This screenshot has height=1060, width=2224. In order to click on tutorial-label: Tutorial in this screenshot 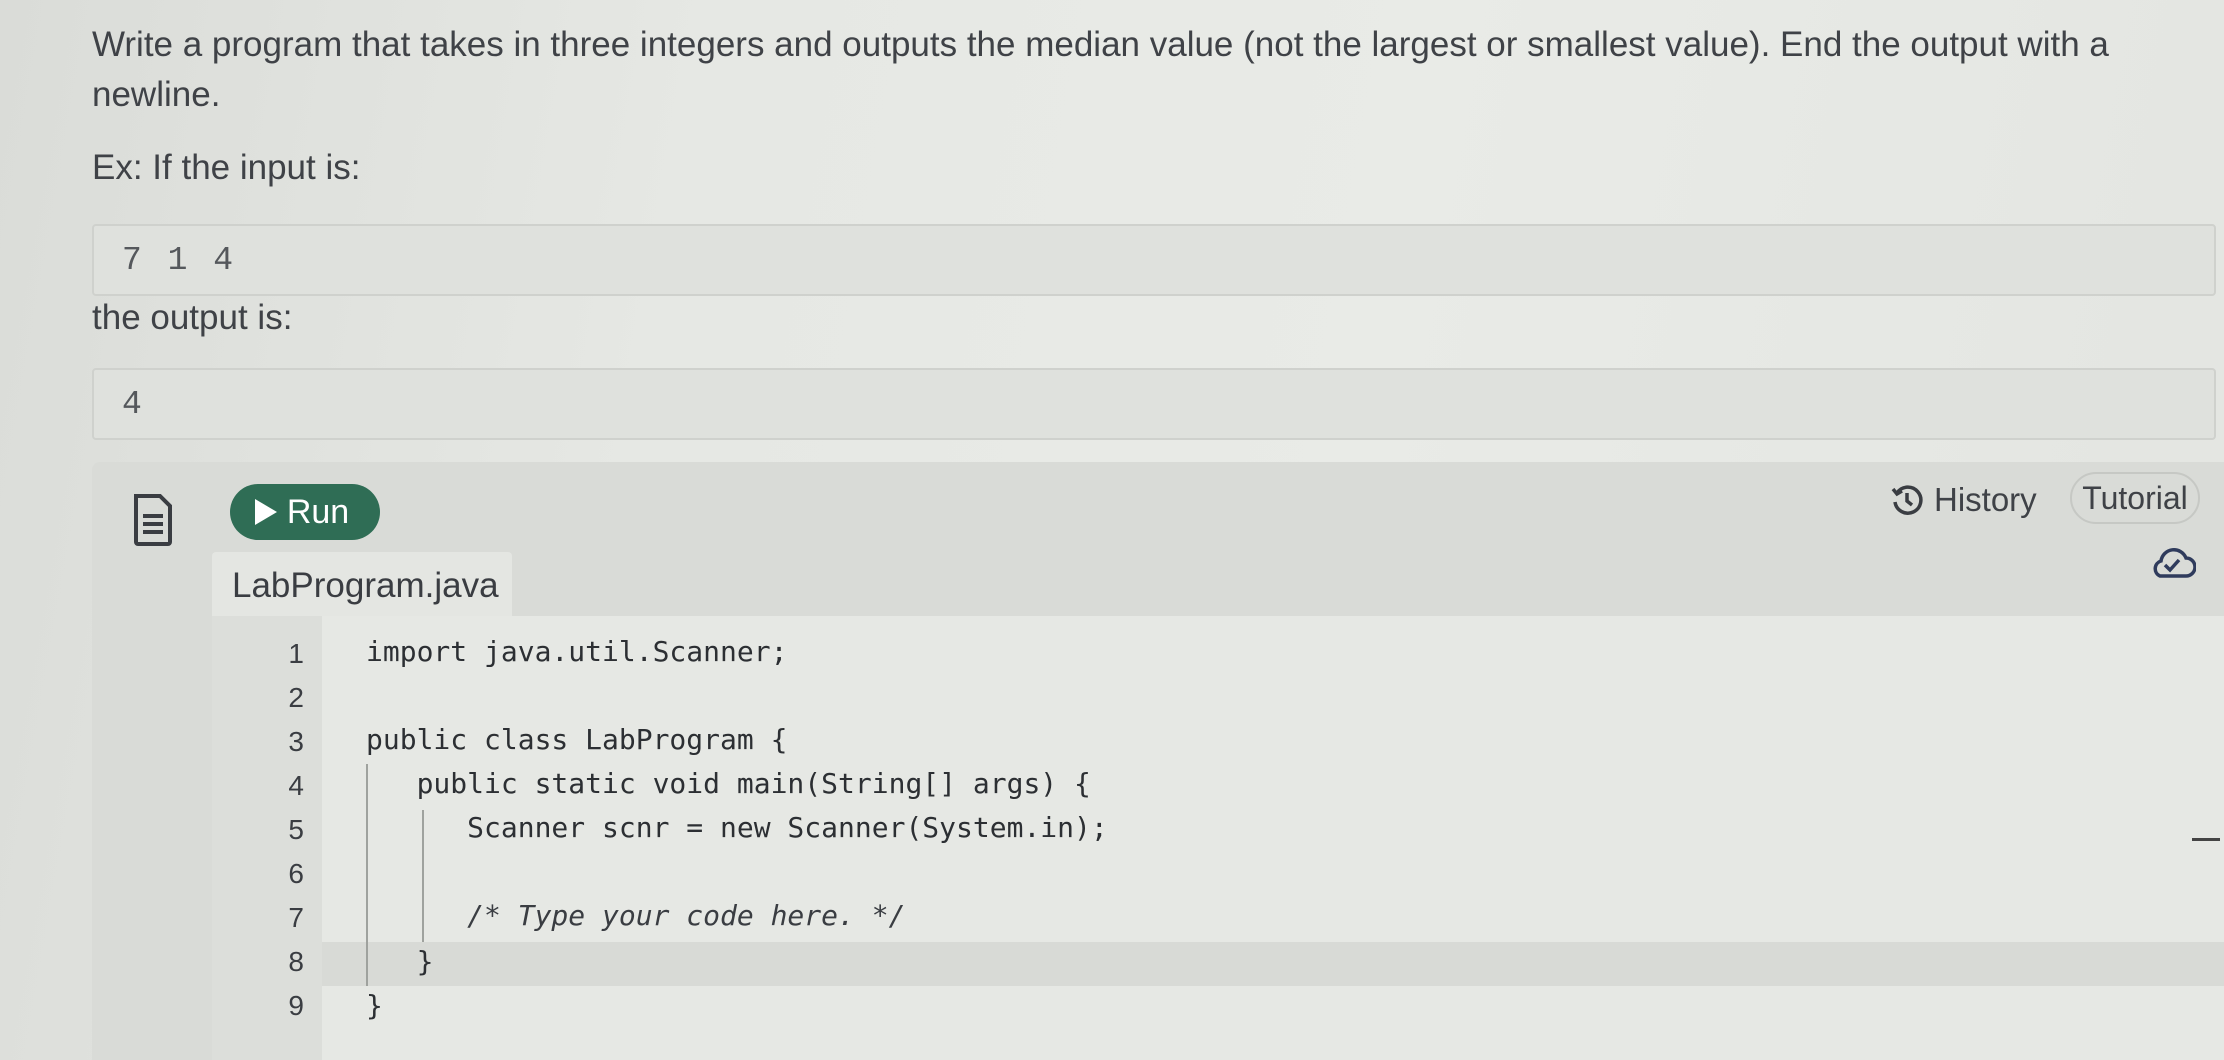, I will do `click(2135, 497)`.